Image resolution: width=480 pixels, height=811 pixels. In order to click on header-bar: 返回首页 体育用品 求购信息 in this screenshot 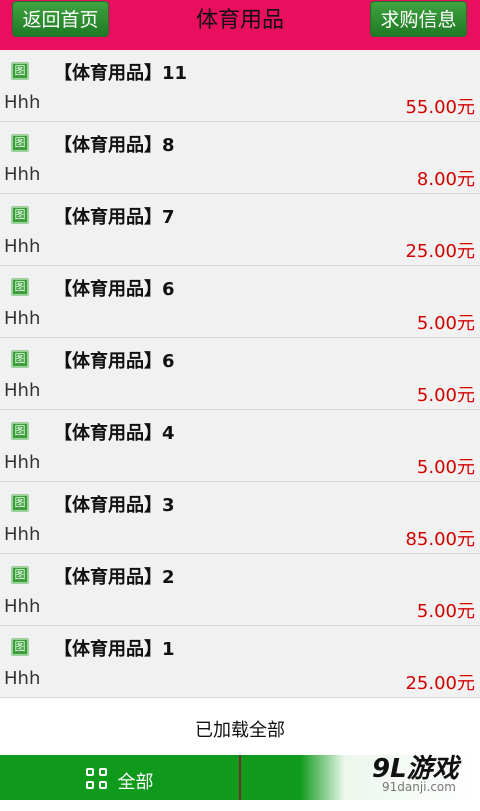, I will do `click(240, 25)`.